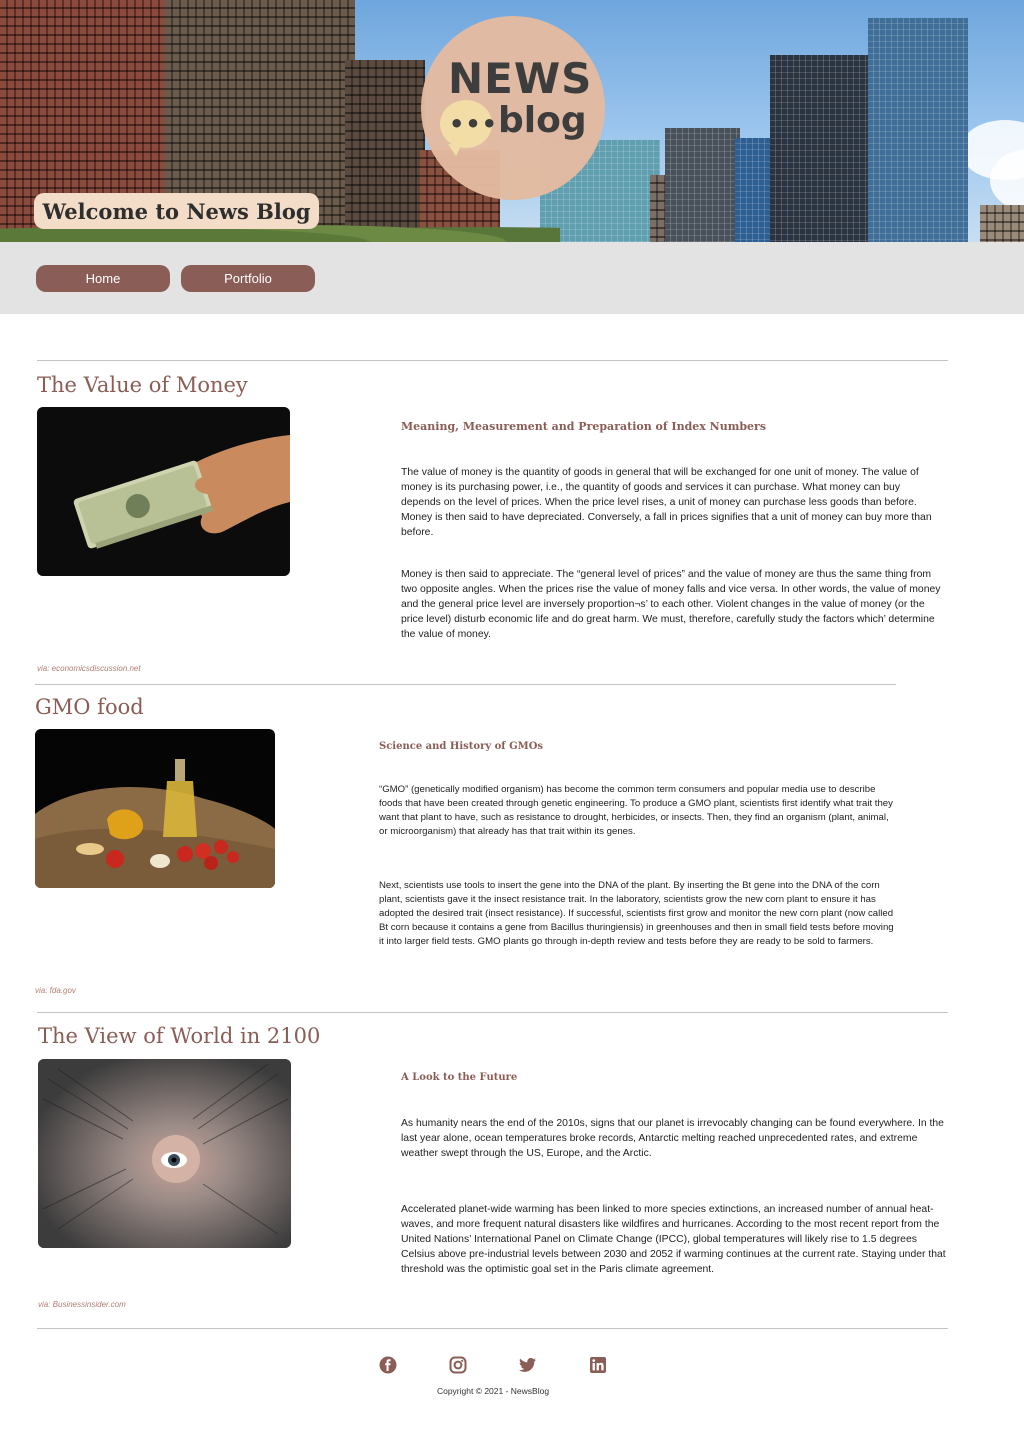  What do you see at coordinates (155, 823) in the screenshot?
I see `vegetables-illustration` at bounding box center [155, 823].